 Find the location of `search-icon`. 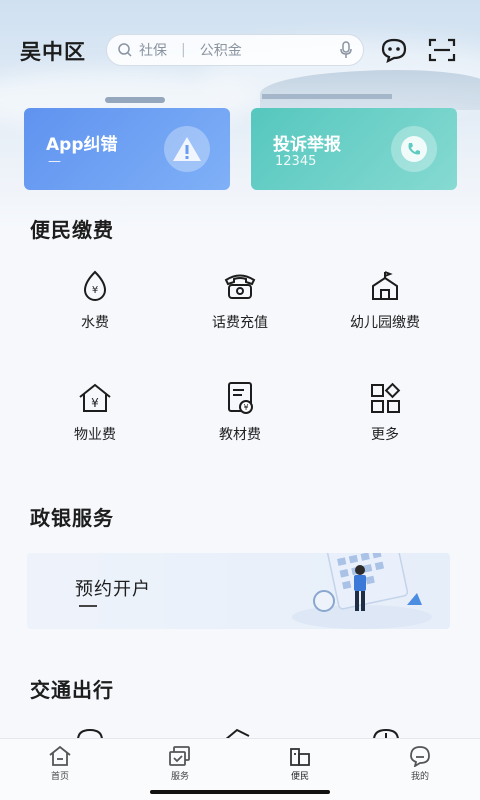

search-icon is located at coordinates (125, 50).